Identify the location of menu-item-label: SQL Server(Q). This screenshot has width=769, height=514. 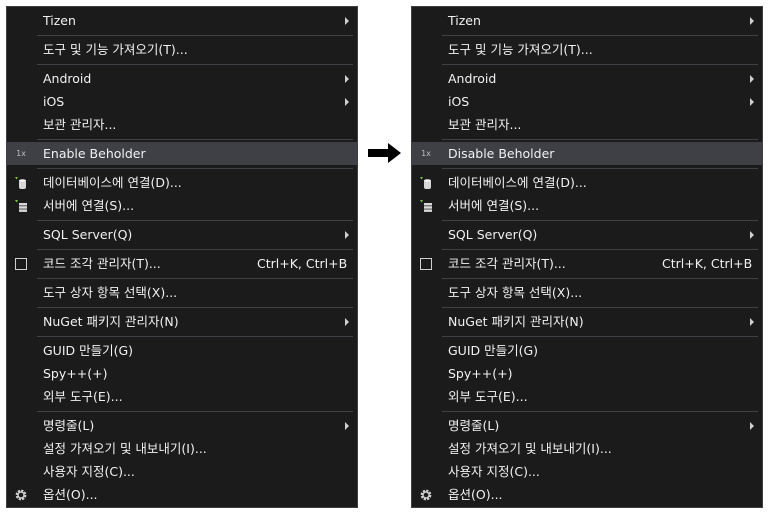
(493, 234).